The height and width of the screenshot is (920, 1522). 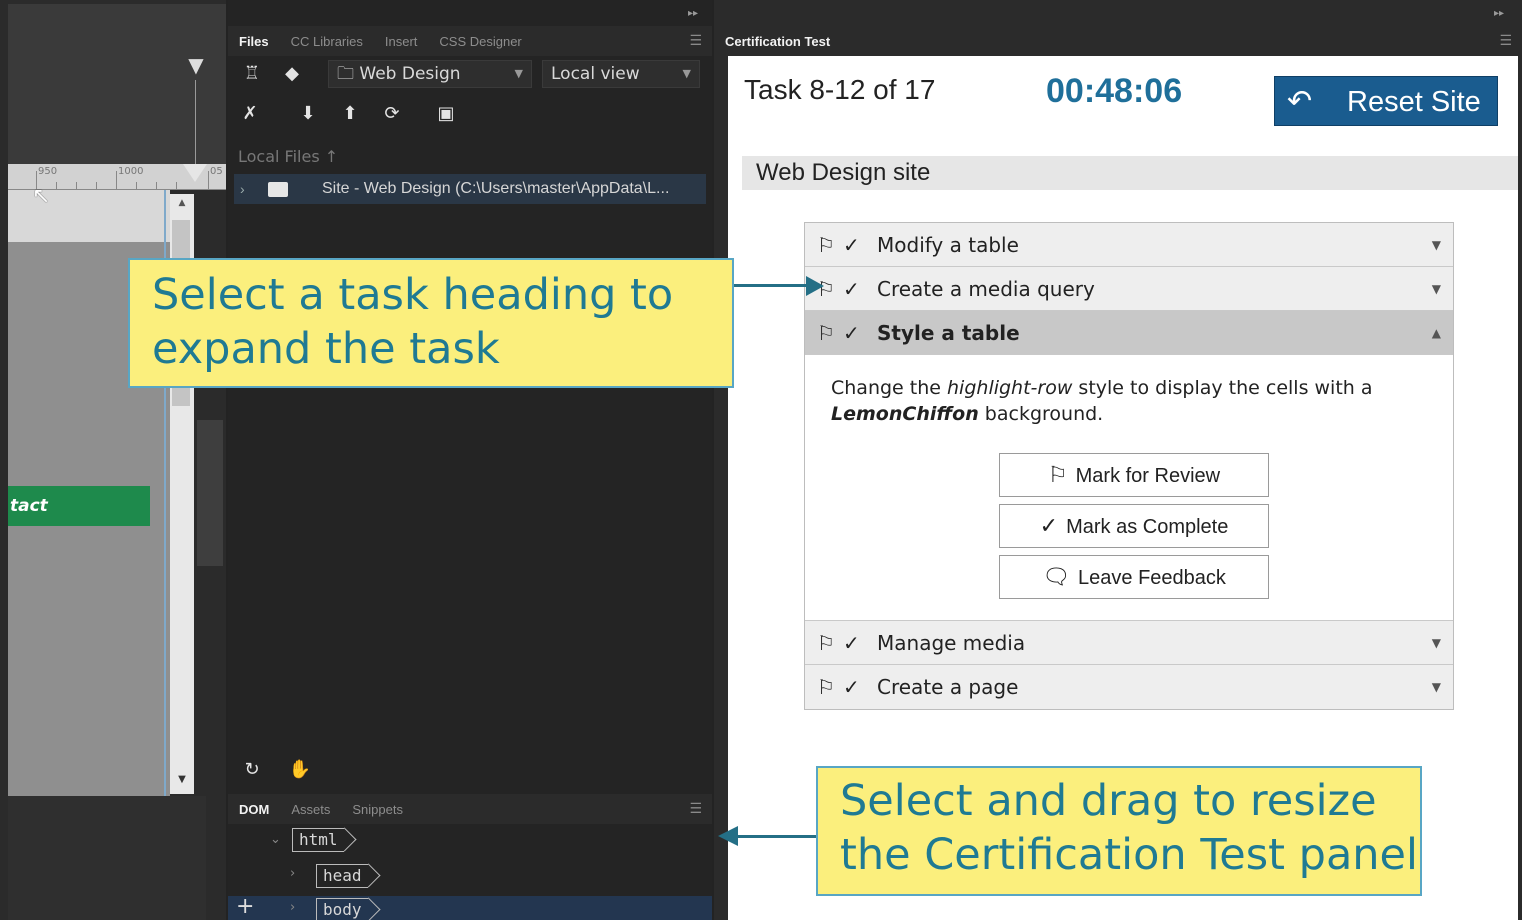 What do you see at coordinates (107, 858) in the screenshot?
I see `properties-area` at bounding box center [107, 858].